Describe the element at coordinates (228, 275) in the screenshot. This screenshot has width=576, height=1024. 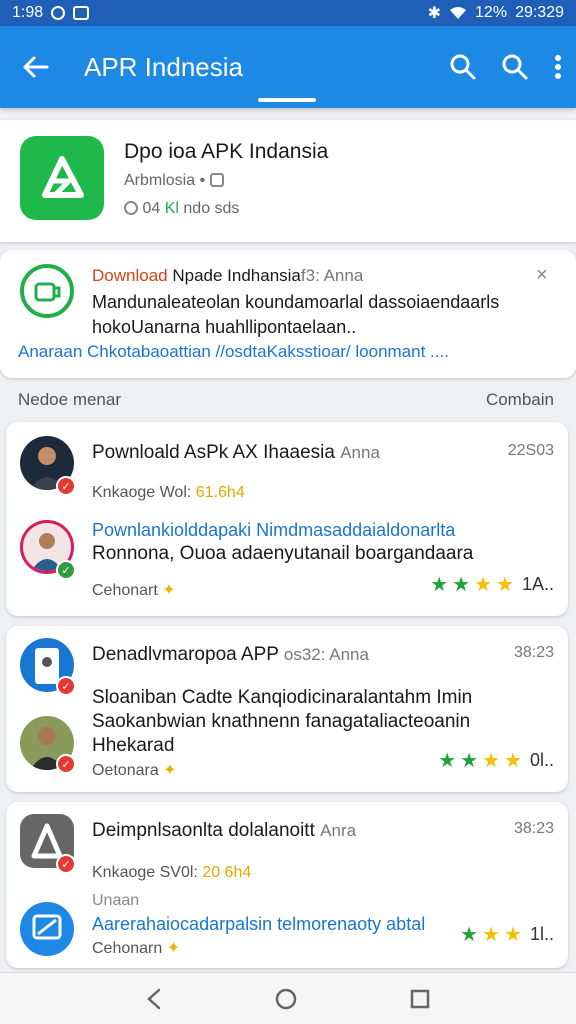
I see `notification-title: Download Npade Indhansiaf3: Anna` at that location.